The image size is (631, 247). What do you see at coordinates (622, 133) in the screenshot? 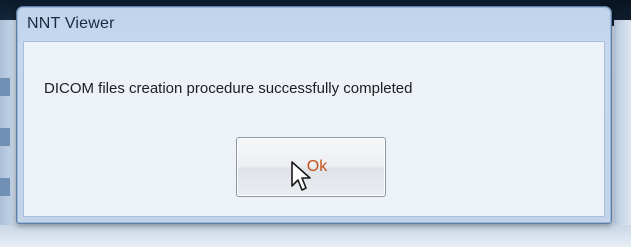
I see `background-right-panel` at bounding box center [622, 133].